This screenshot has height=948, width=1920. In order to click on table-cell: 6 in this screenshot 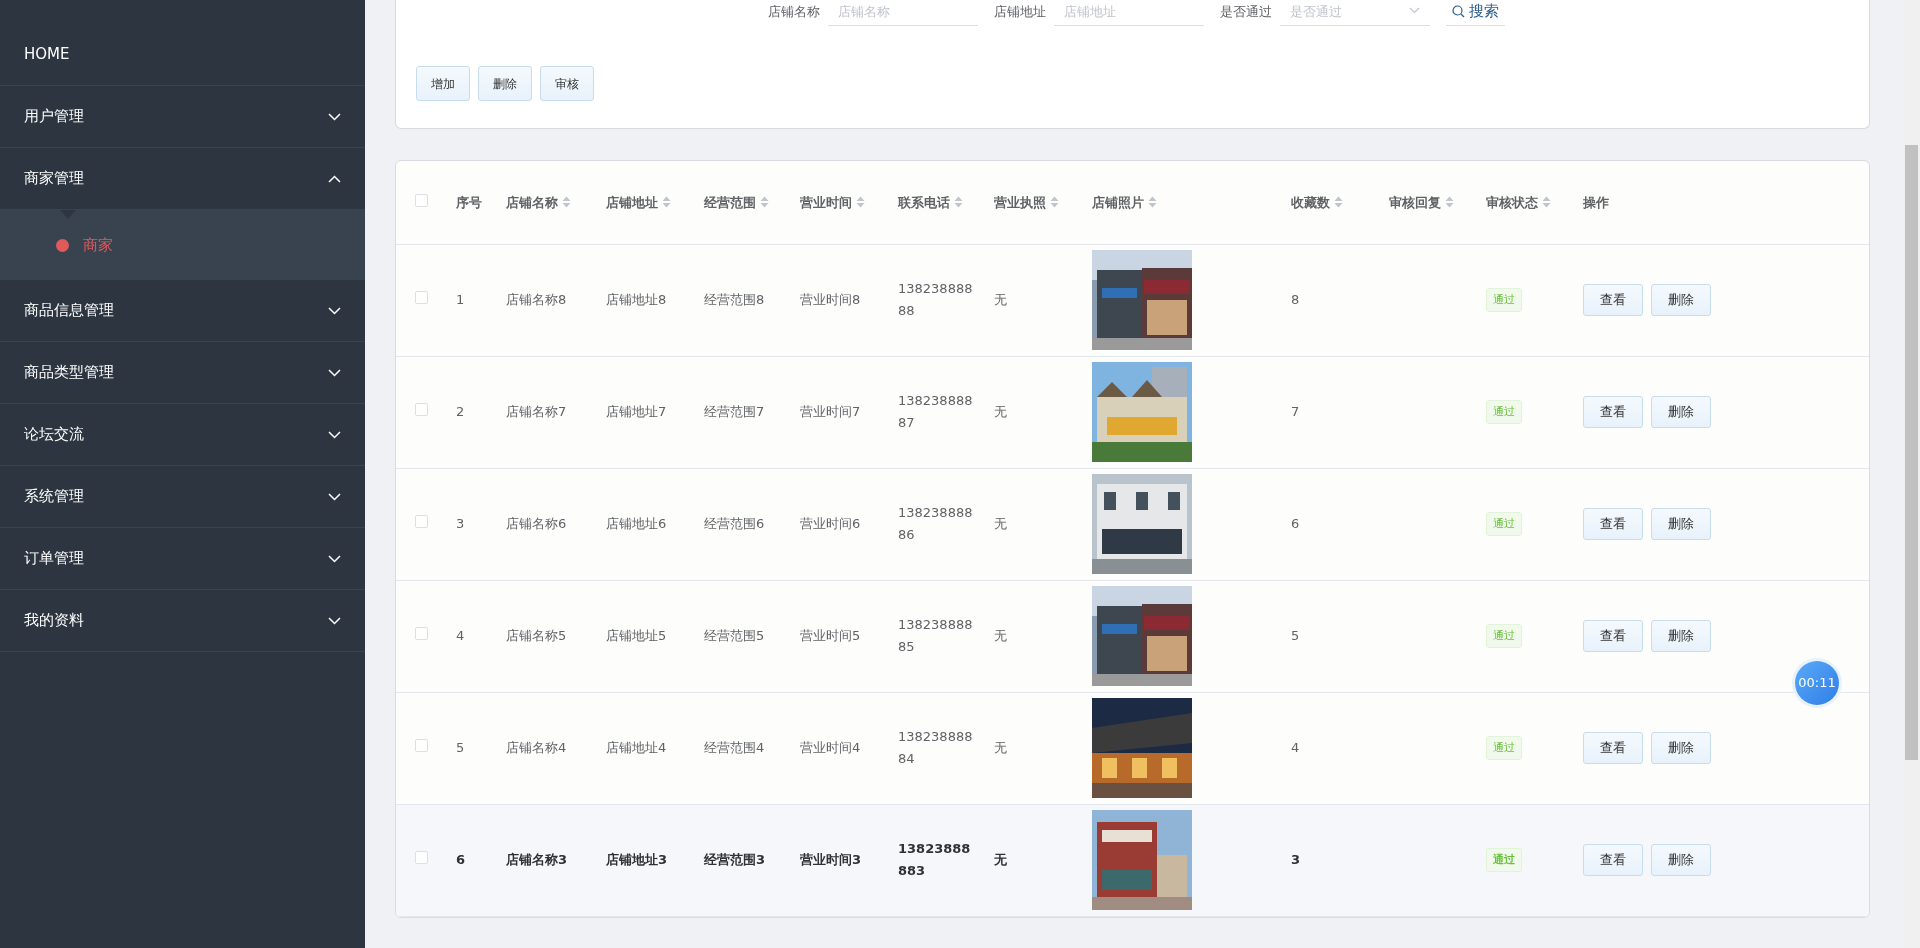, I will do `click(1295, 524)`.